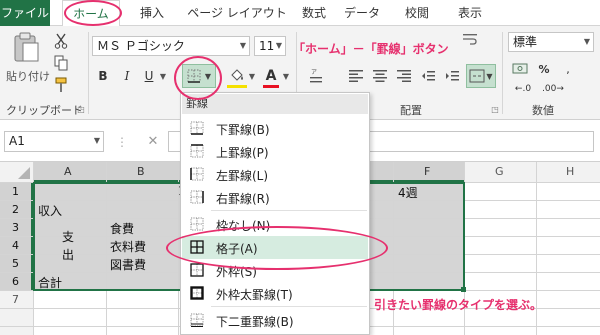 This screenshot has width=600, height=335. Describe the element at coordinates (237, 86) in the screenshot. I see `highlight-color-swatch` at that location.